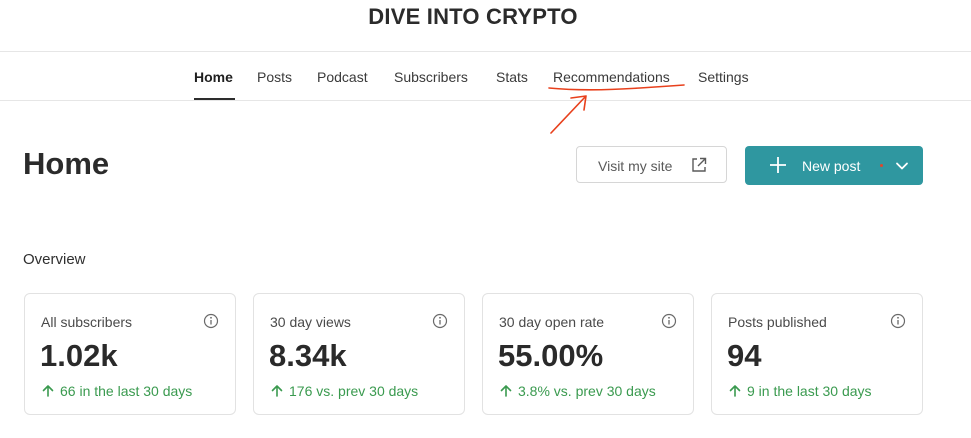 The height and width of the screenshot is (438, 971). I want to click on stat-label: 30 day open rate, so click(552, 322).